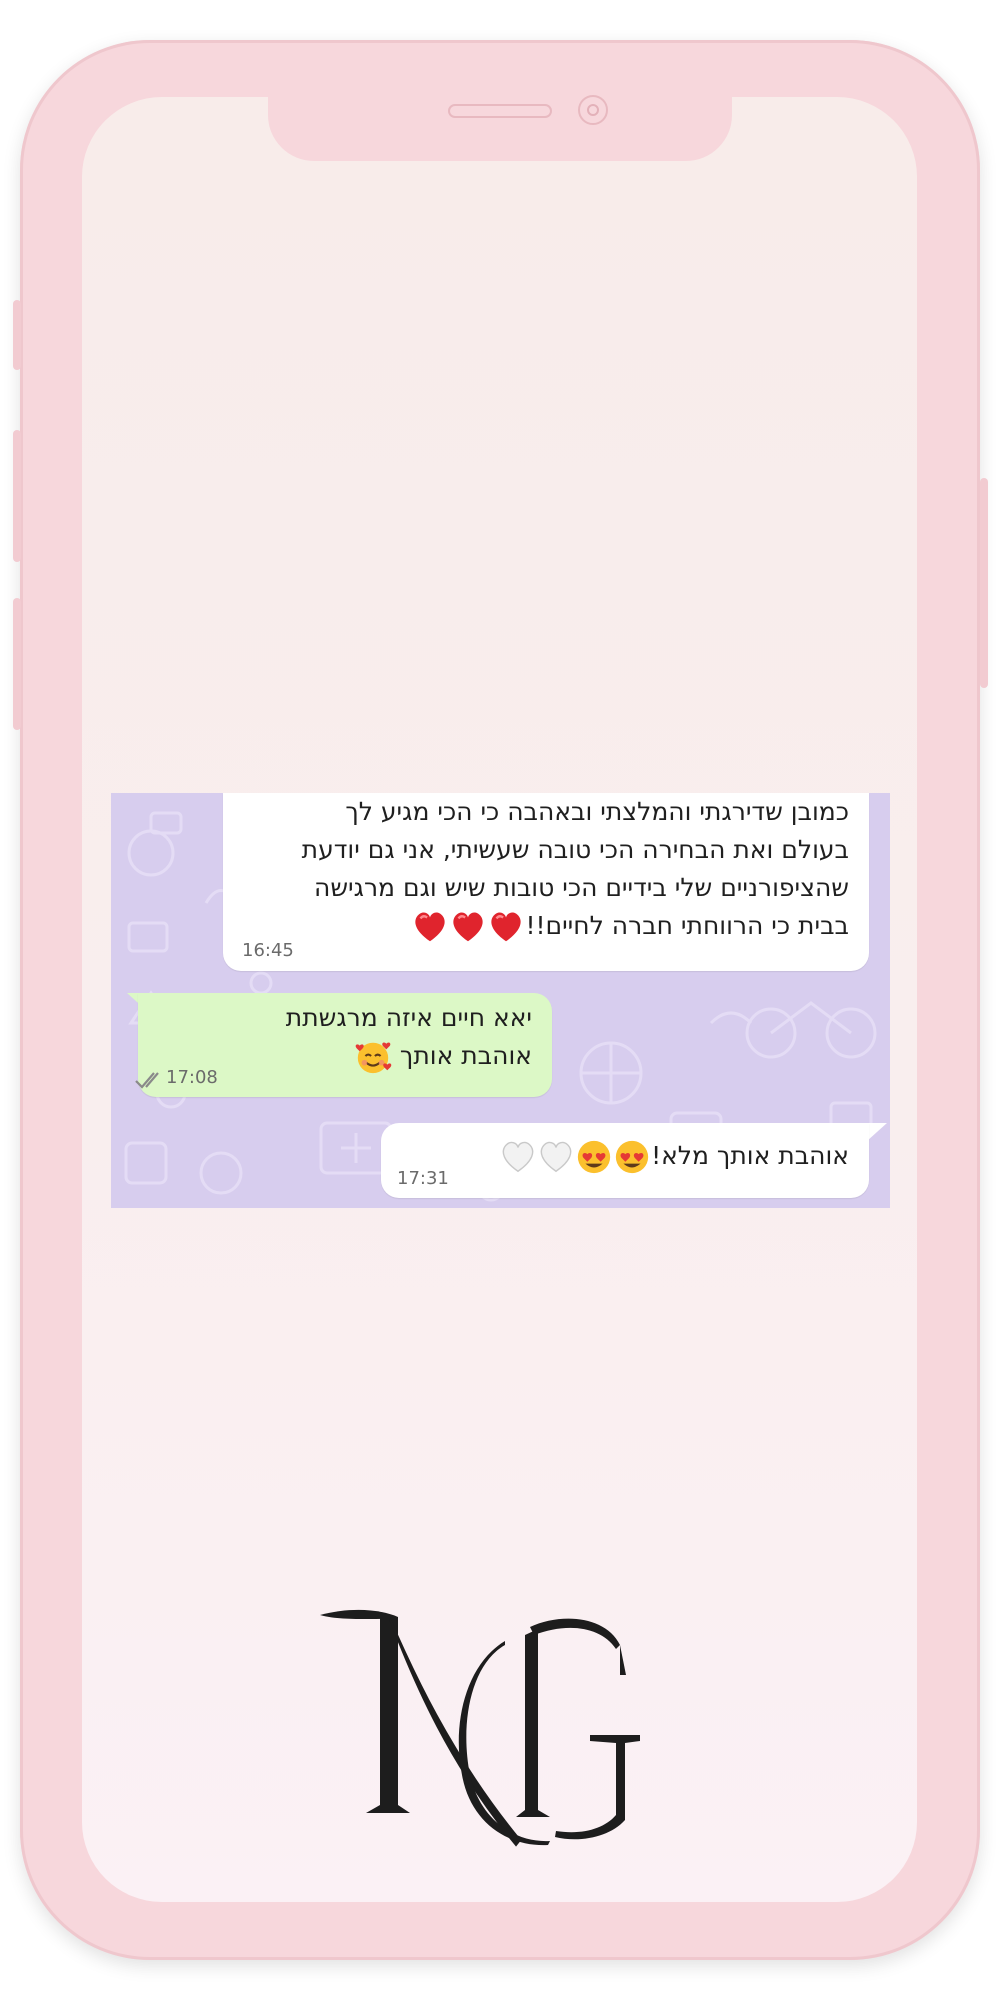  I want to click on message-time: 17:31, so click(423, 1178).